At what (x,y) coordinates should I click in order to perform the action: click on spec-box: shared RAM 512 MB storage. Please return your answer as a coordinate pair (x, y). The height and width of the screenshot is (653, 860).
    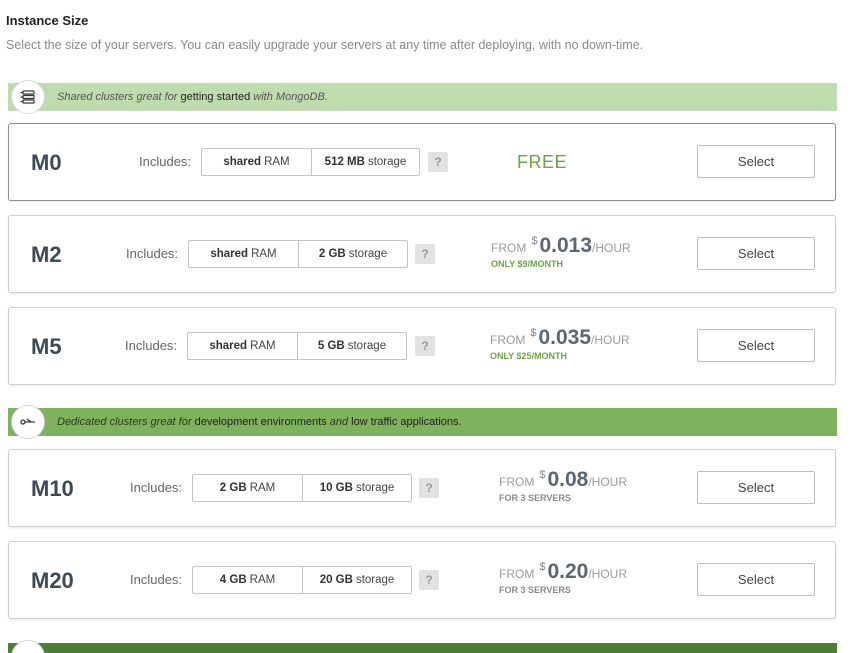
    Looking at the image, I should click on (310, 162).